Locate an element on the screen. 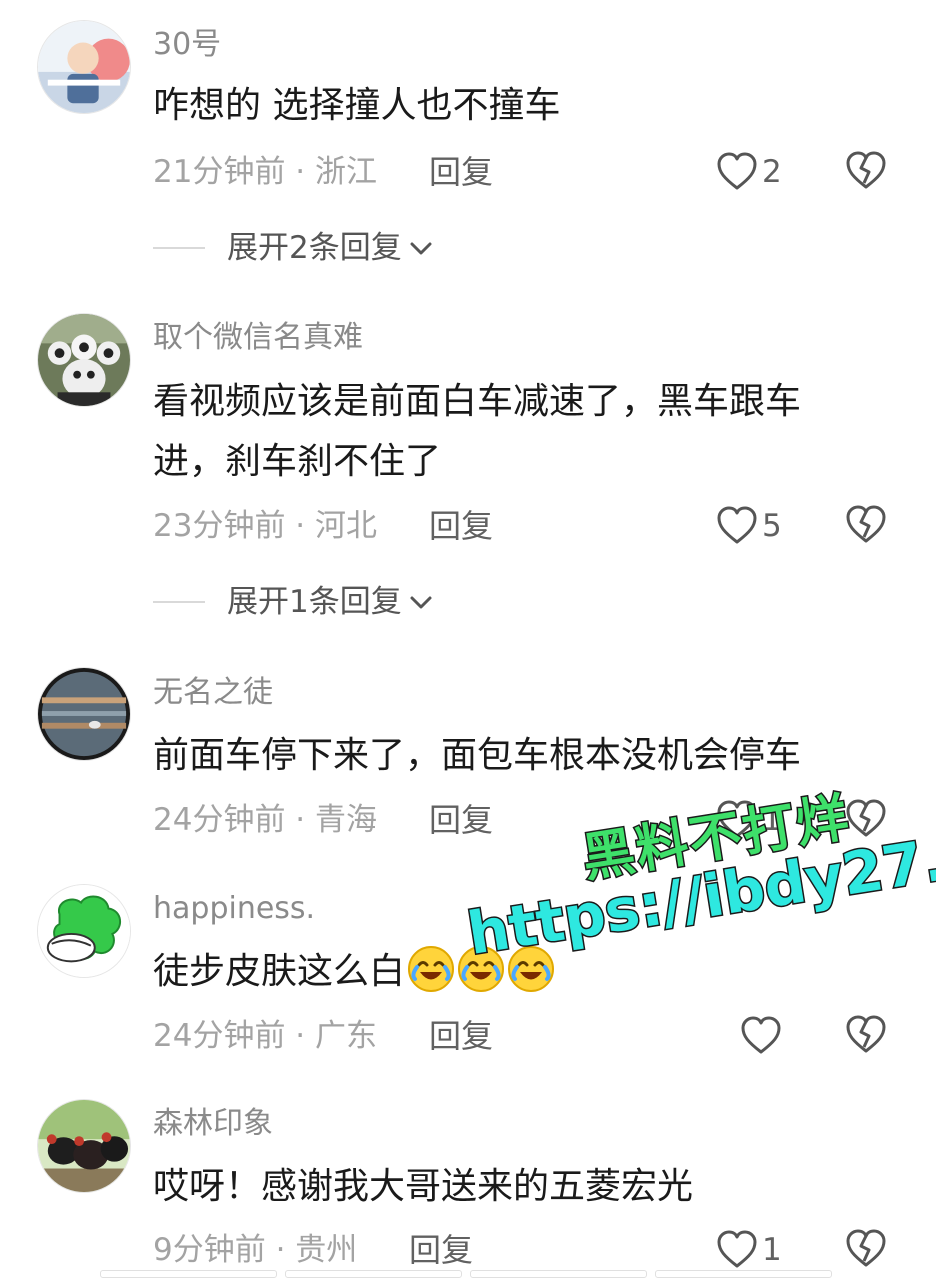  bottom-input-bar is located at coordinates (466, 1274).